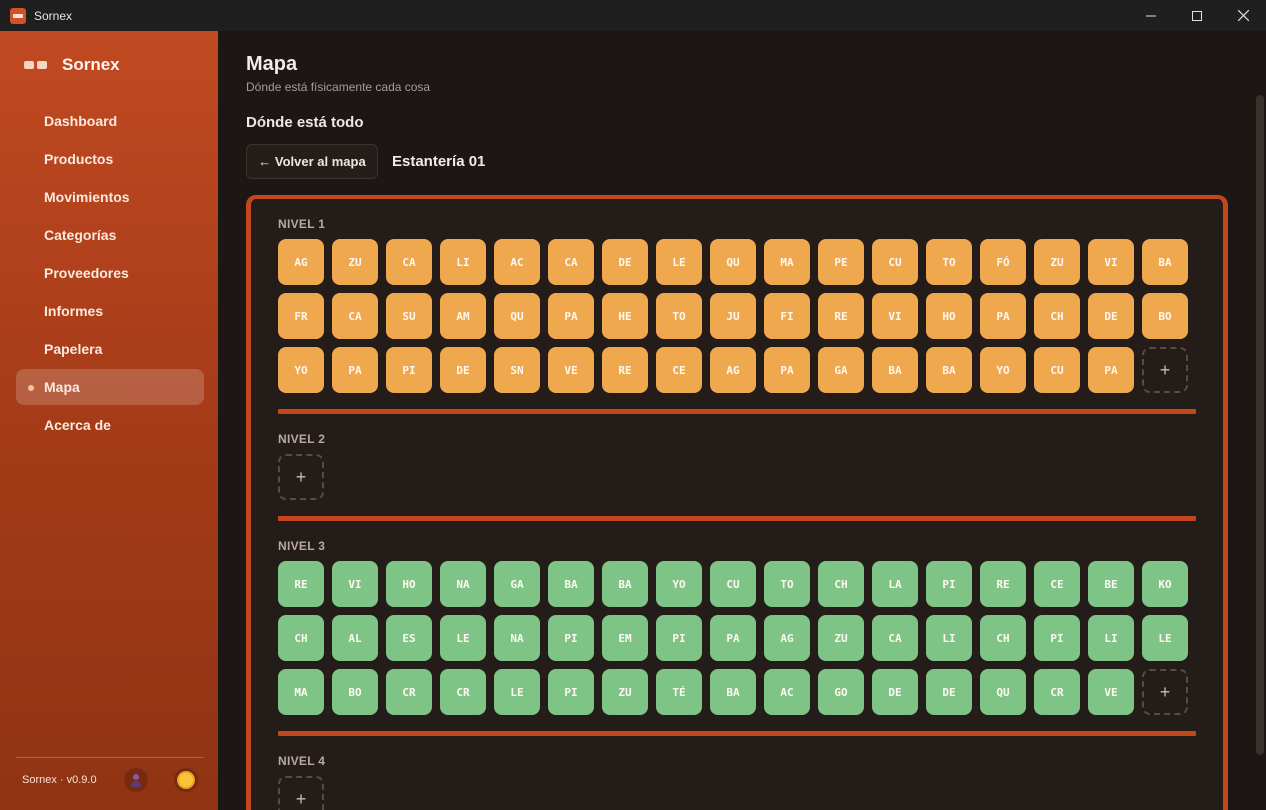 This screenshot has width=1266, height=810. Describe the element at coordinates (1165, 316) in the screenshot. I see `product-tile: BO` at that location.